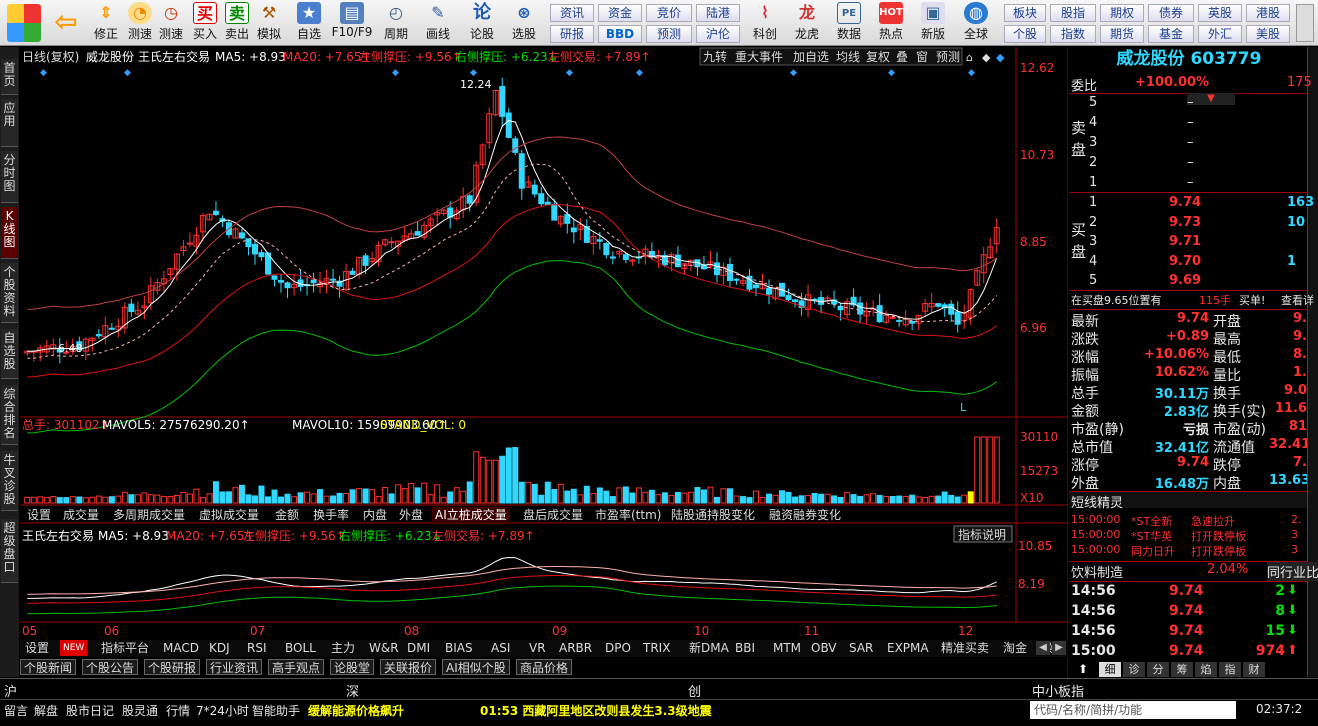 The width and height of the screenshot is (1318, 726). Describe the element at coordinates (986, 57) in the screenshot. I see `chevron-down-icon: ◆` at that location.